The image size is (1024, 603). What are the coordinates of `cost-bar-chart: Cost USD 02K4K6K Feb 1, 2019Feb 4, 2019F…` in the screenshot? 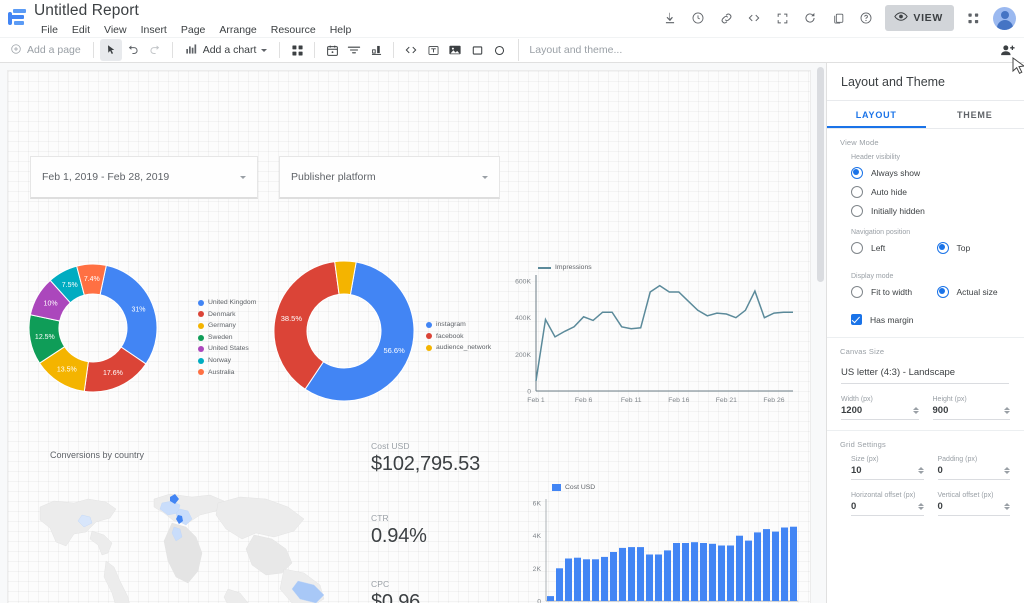 It's located at (660, 543).